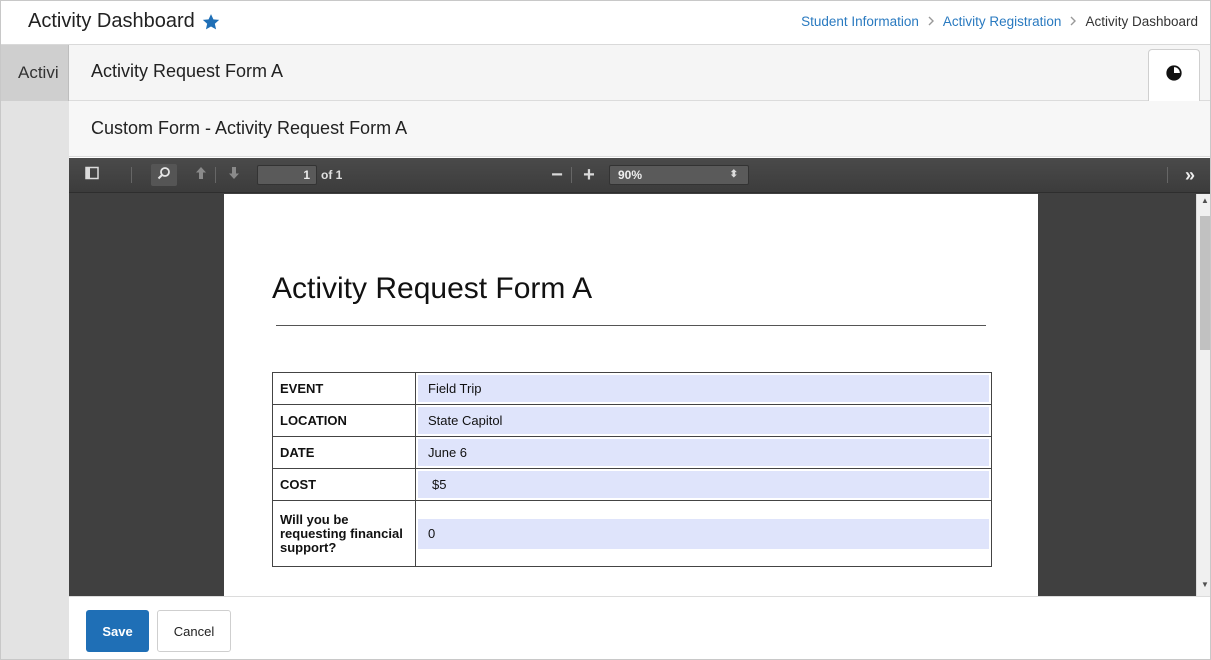 This screenshot has height=660, width=1211. I want to click on cost-field: $5, so click(703, 484).